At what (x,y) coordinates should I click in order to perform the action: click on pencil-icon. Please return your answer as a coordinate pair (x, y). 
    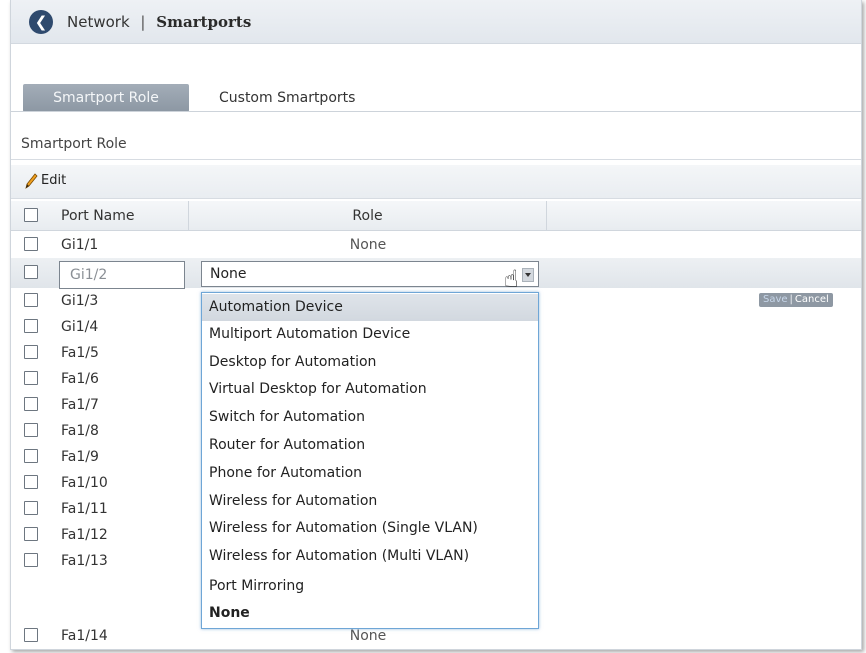
    Looking at the image, I should click on (31, 181).